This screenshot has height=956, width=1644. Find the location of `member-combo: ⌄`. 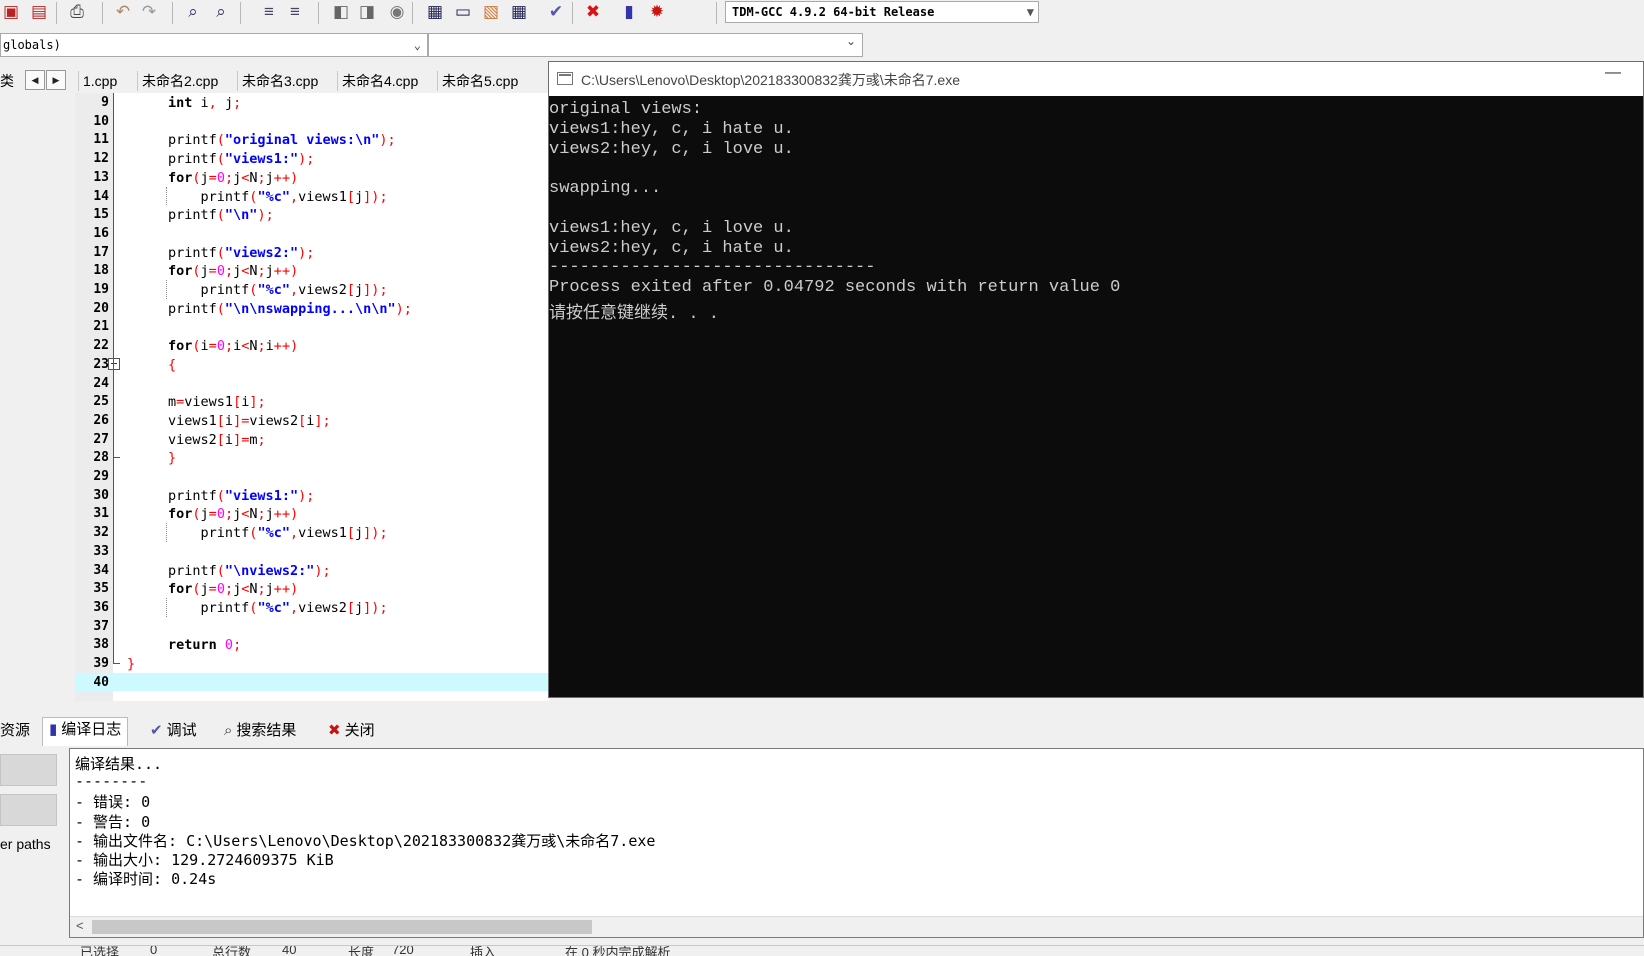

member-combo: ⌄ is located at coordinates (645, 45).